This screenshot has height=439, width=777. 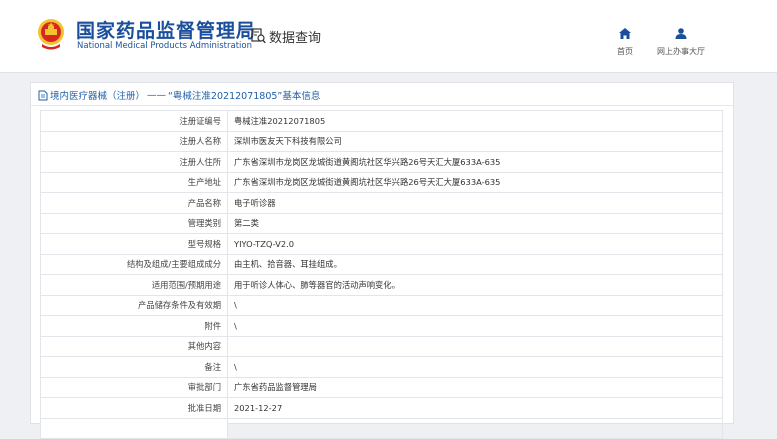 I want to click on table-row: 产品名称 电子听诊器, so click(x=381, y=203).